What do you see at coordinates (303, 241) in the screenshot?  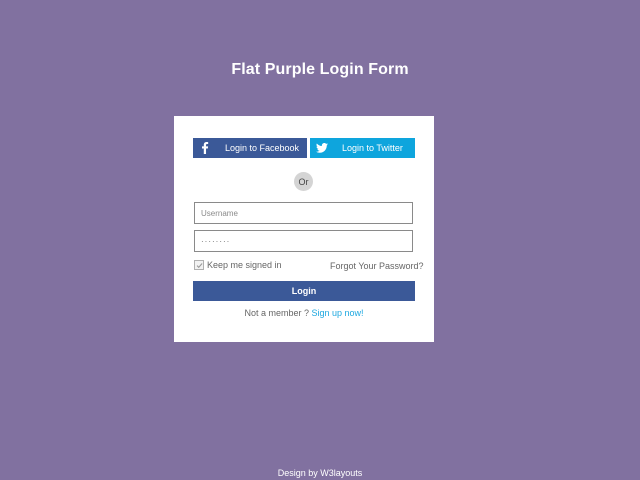 I see `password-input` at bounding box center [303, 241].